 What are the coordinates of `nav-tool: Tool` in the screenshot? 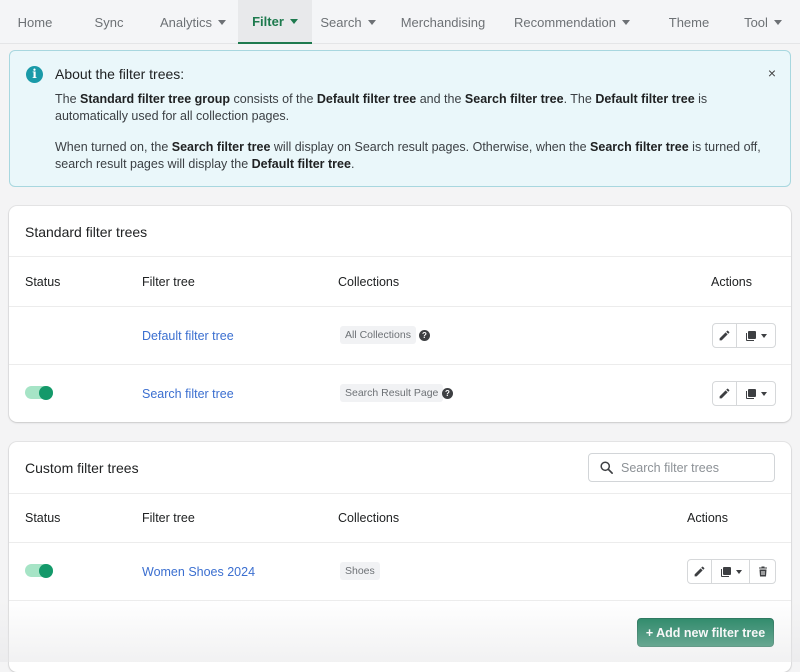 It's located at (763, 22).